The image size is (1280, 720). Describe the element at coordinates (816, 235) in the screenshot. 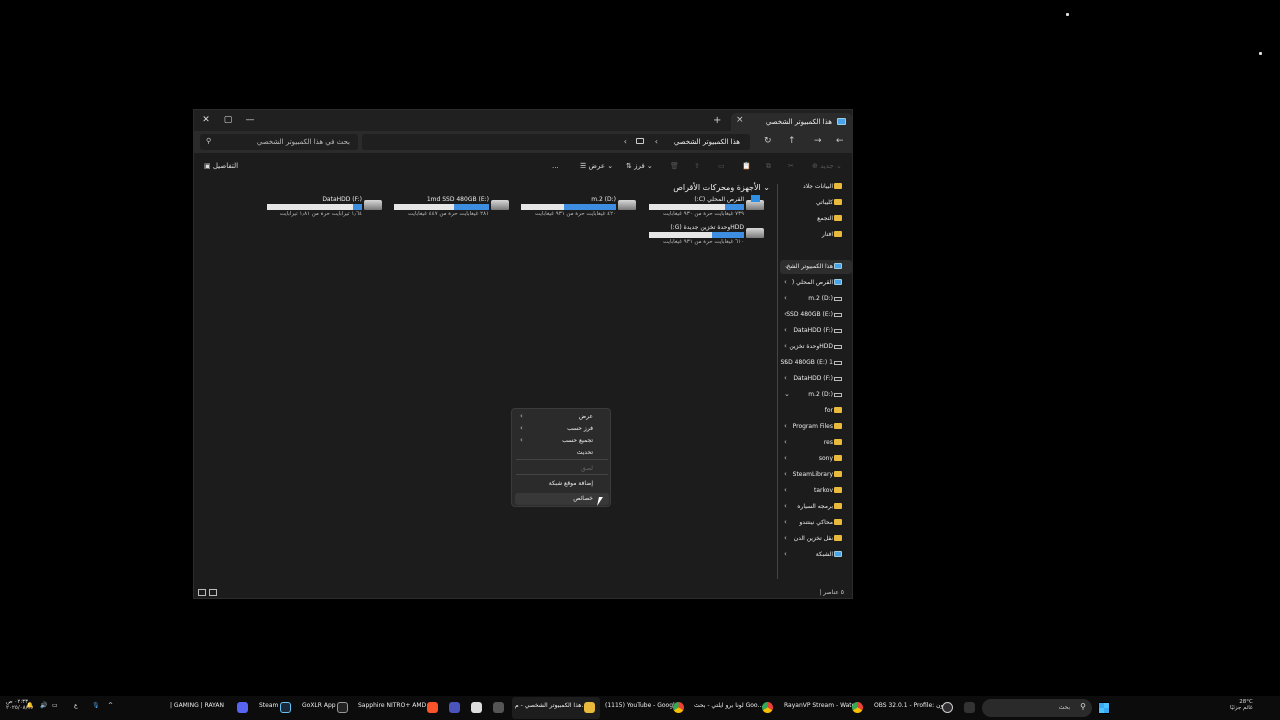

I see `nav-item: افتار` at that location.